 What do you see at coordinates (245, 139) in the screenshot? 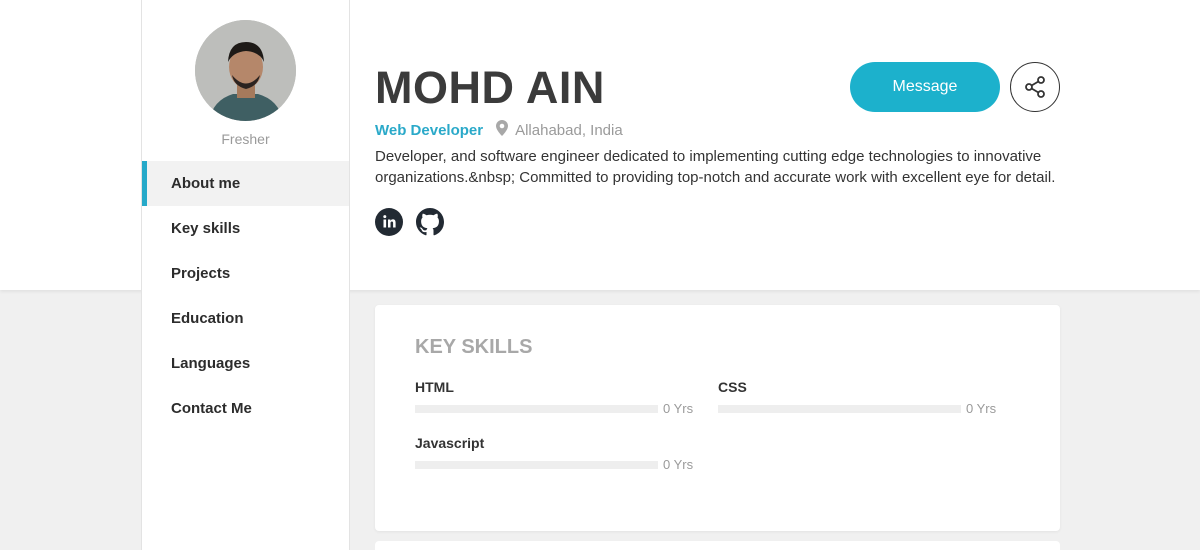
I see `avatar-caption: Fresher` at bounding box center [245, 139].